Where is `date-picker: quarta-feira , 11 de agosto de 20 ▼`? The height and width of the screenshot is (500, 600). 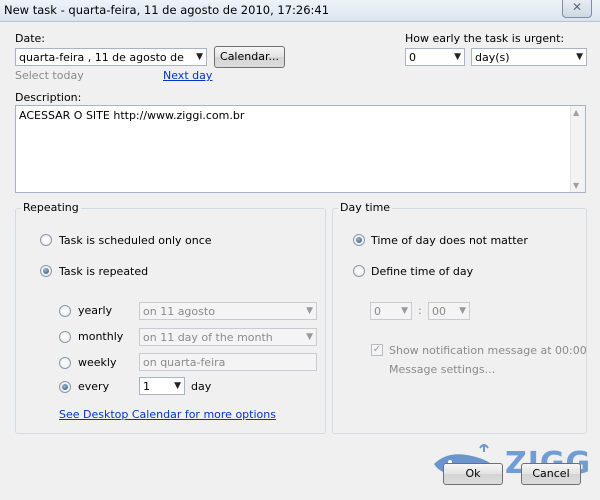 date-picker: quarta-feira , 11 de agosto de 20 ▼ is located at coordinates (111, 57).